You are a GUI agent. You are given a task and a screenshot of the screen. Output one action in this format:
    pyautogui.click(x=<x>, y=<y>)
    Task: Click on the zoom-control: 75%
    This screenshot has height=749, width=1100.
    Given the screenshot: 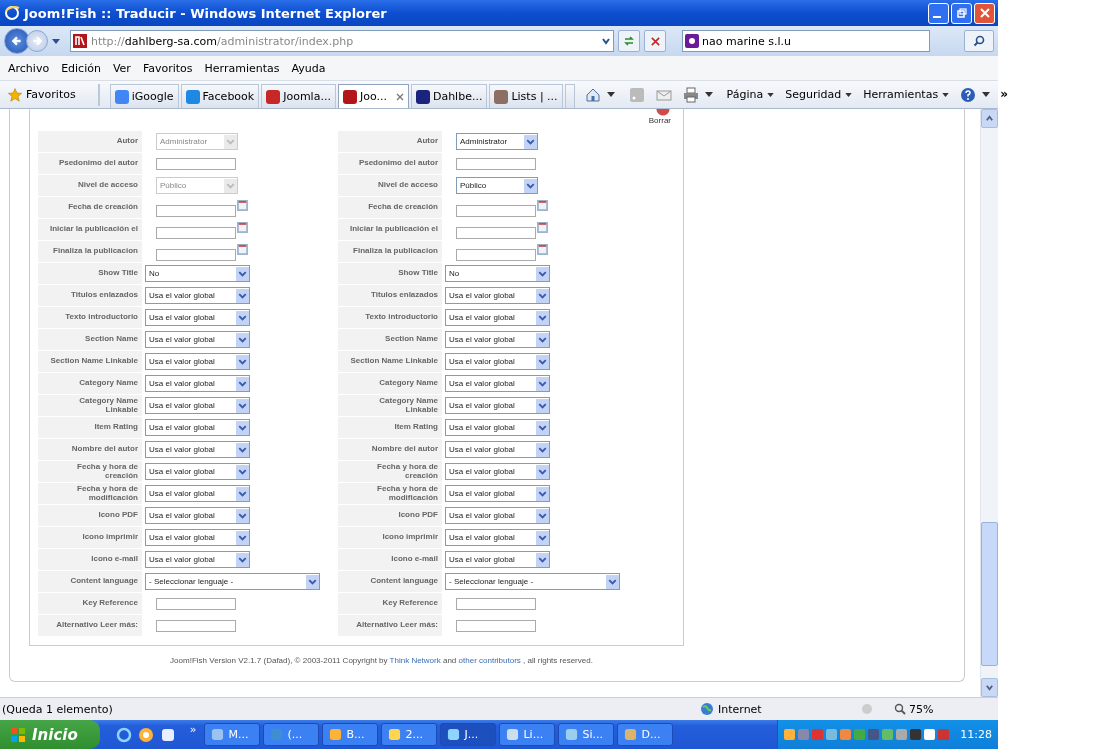 What is the action you would take?
    pyautogui.click(x=914, y=709)
    